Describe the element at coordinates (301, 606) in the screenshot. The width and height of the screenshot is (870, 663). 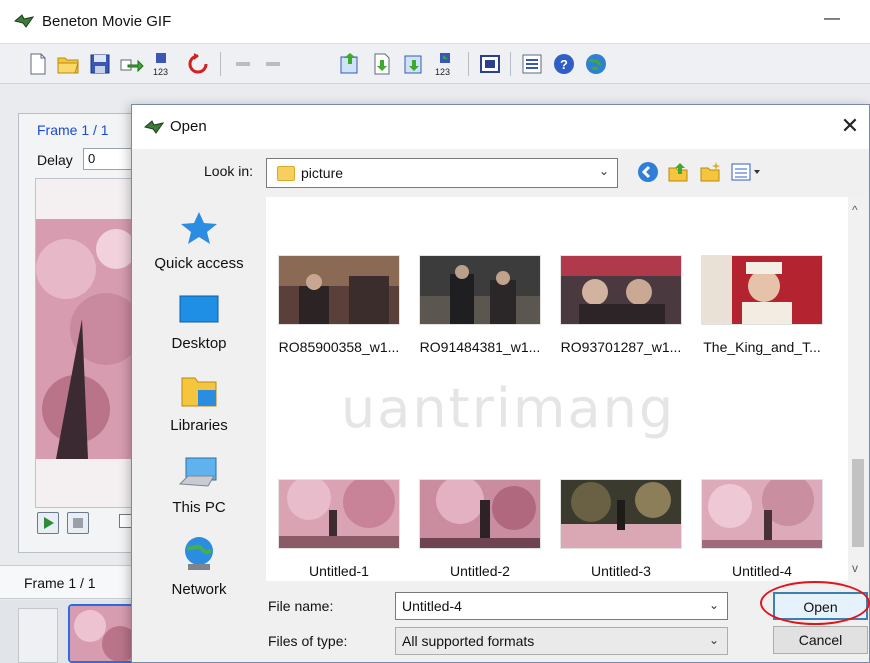
I see `file-name-label: File name:` at that location.